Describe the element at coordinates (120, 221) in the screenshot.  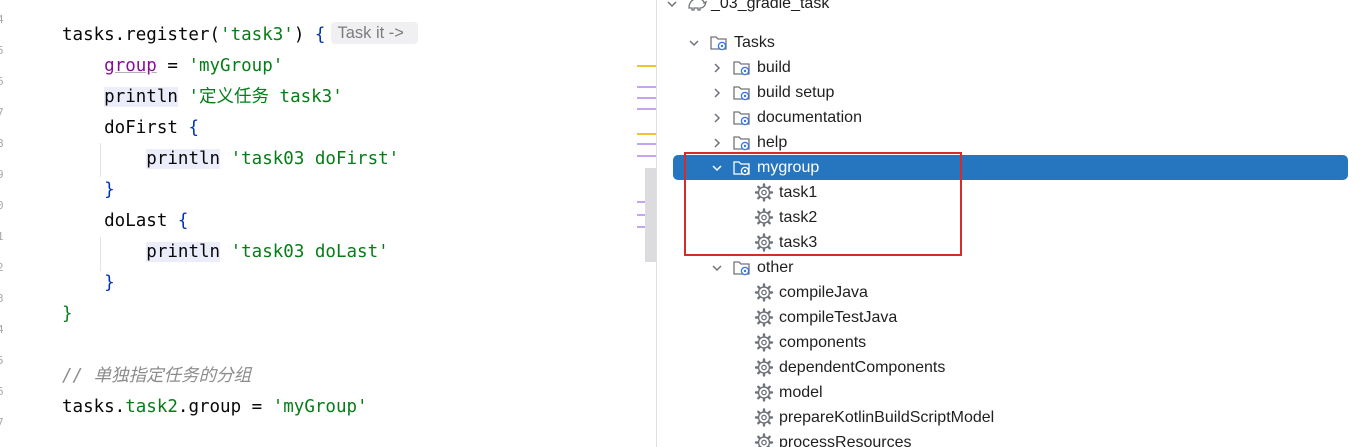
I see `code-token: doLast` at that location.